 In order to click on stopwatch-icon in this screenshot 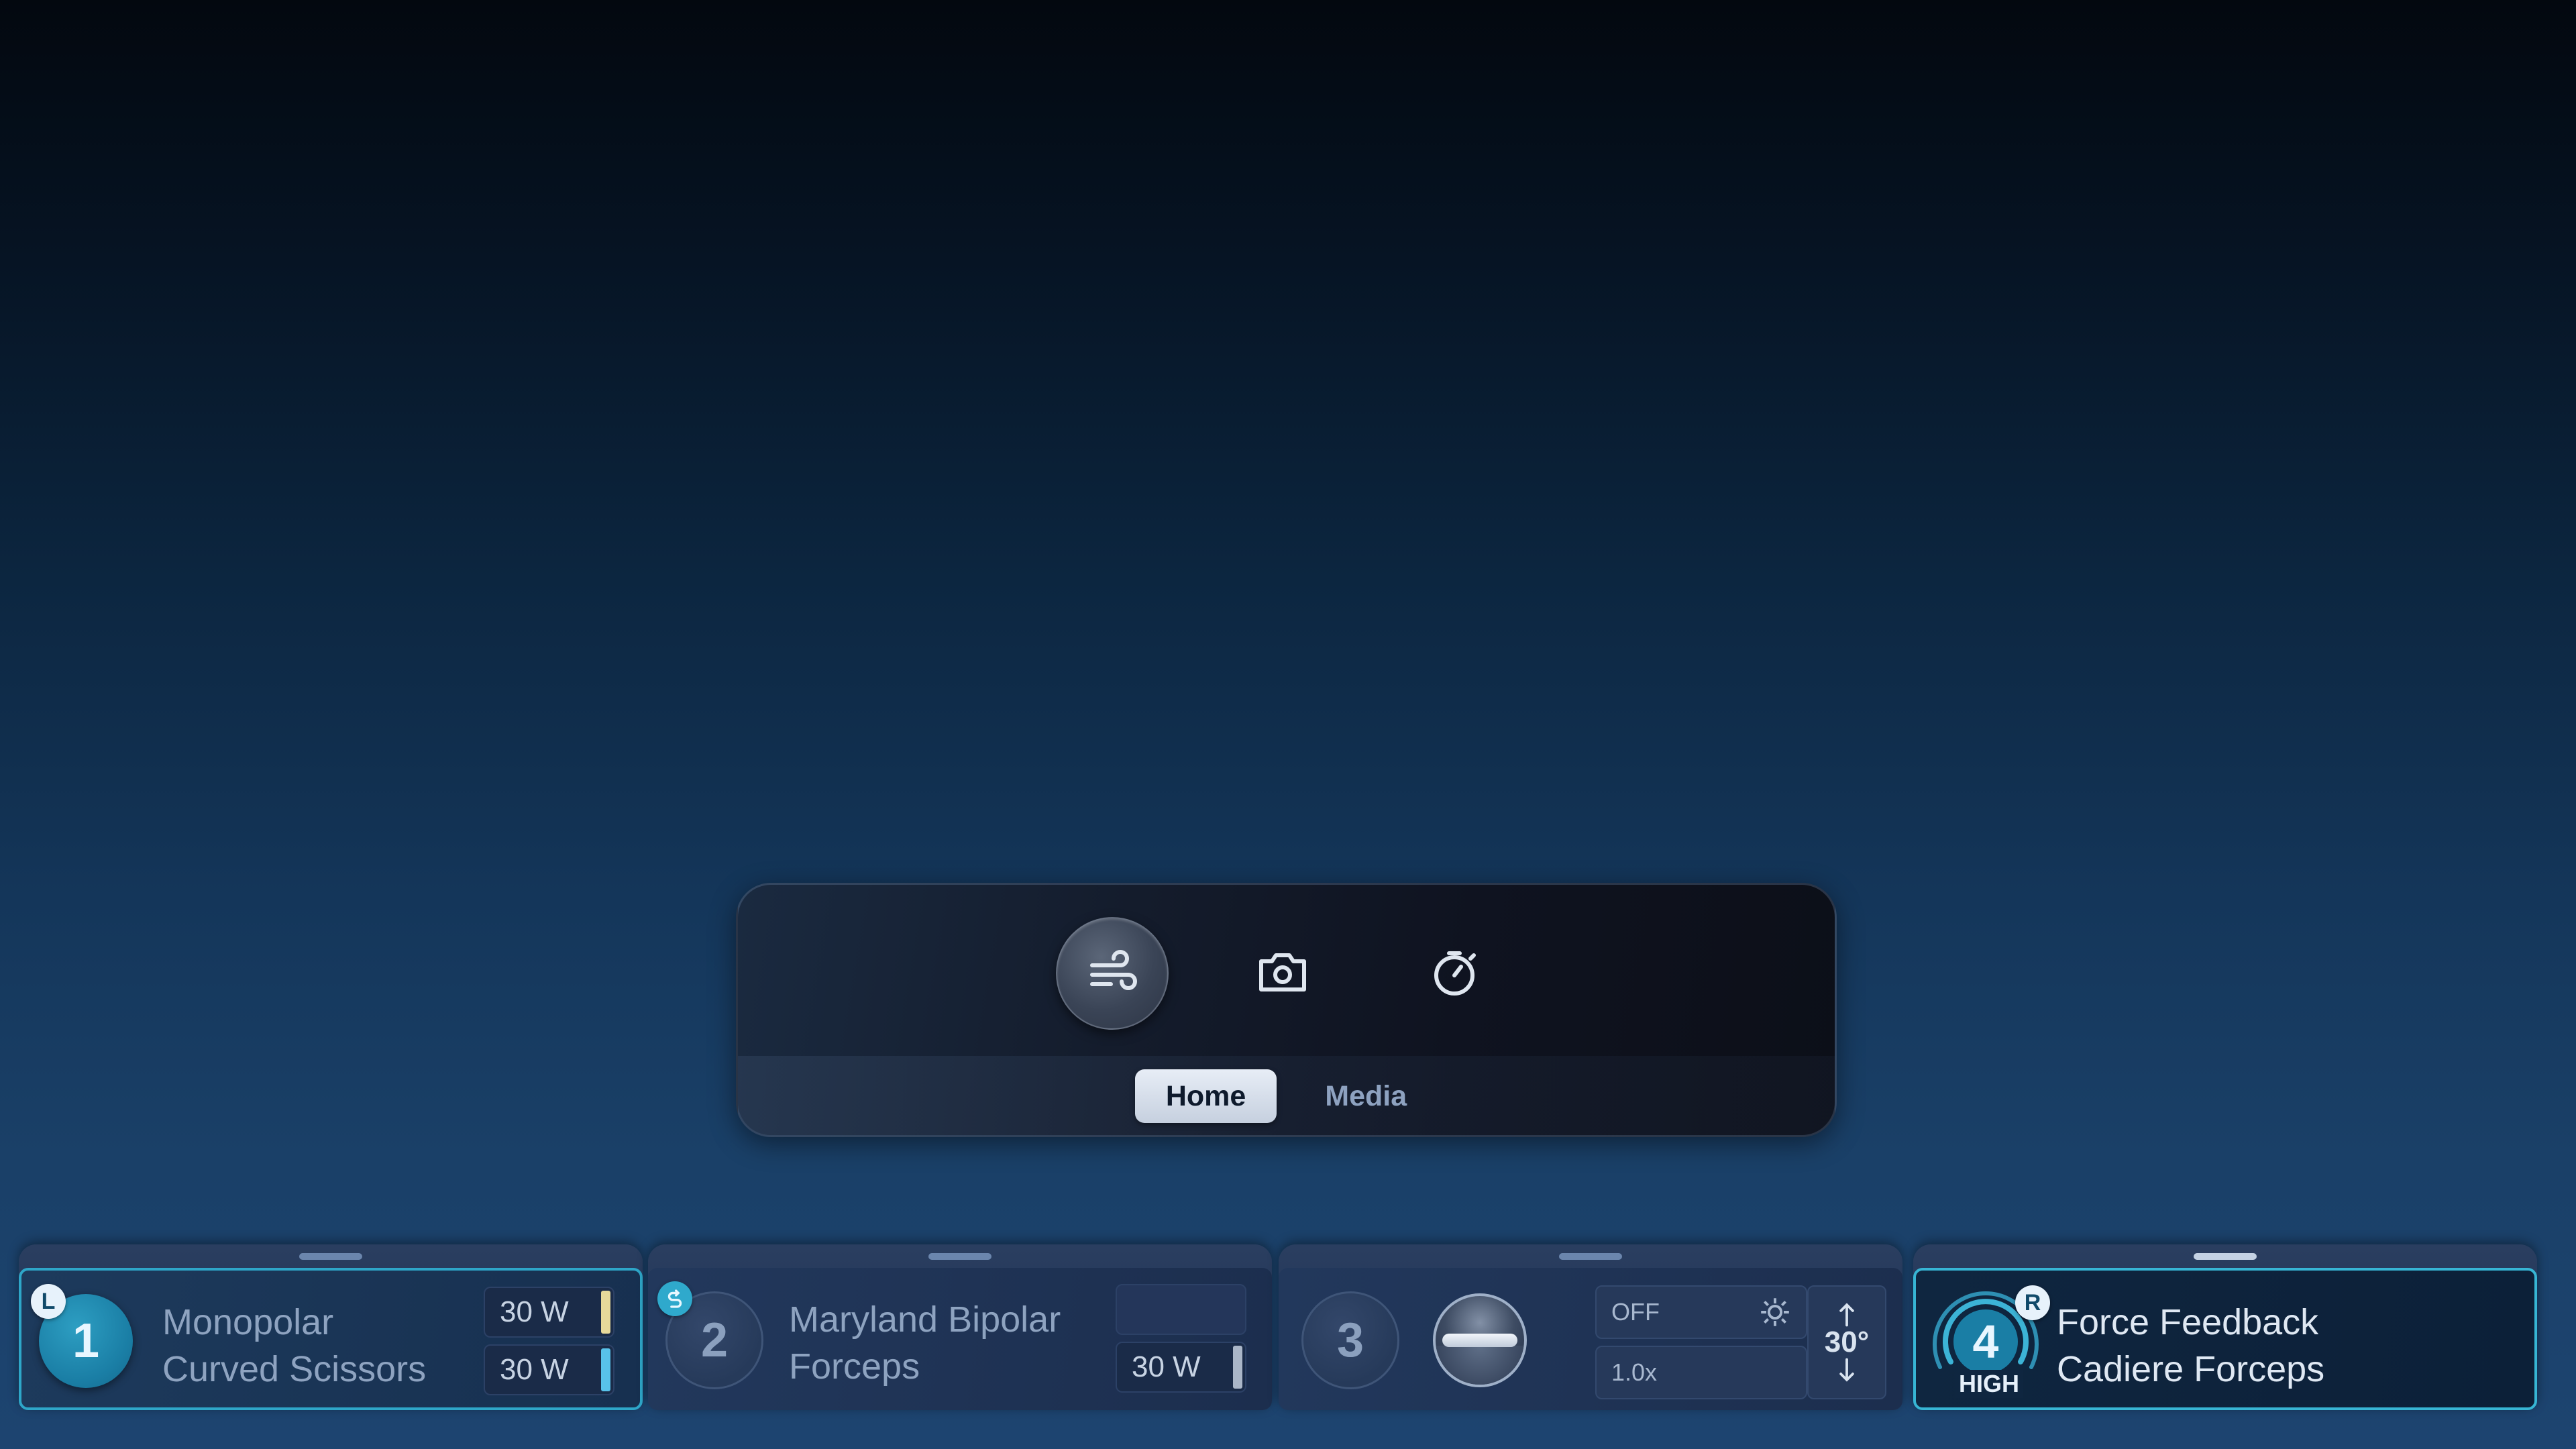, I will do `click(1455, 973)`.